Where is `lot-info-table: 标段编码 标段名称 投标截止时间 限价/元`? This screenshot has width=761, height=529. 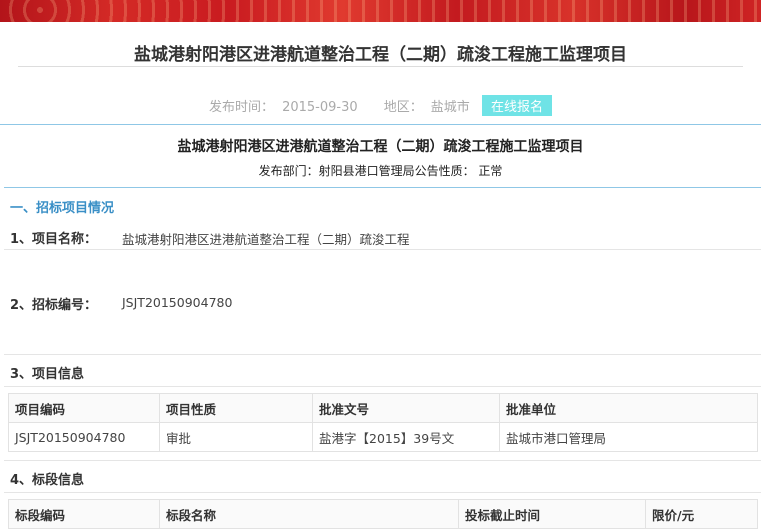 lot-info-table: 标段编码 标段名称 投标截止时间 限价/元 is located at coordinates (383, 514).